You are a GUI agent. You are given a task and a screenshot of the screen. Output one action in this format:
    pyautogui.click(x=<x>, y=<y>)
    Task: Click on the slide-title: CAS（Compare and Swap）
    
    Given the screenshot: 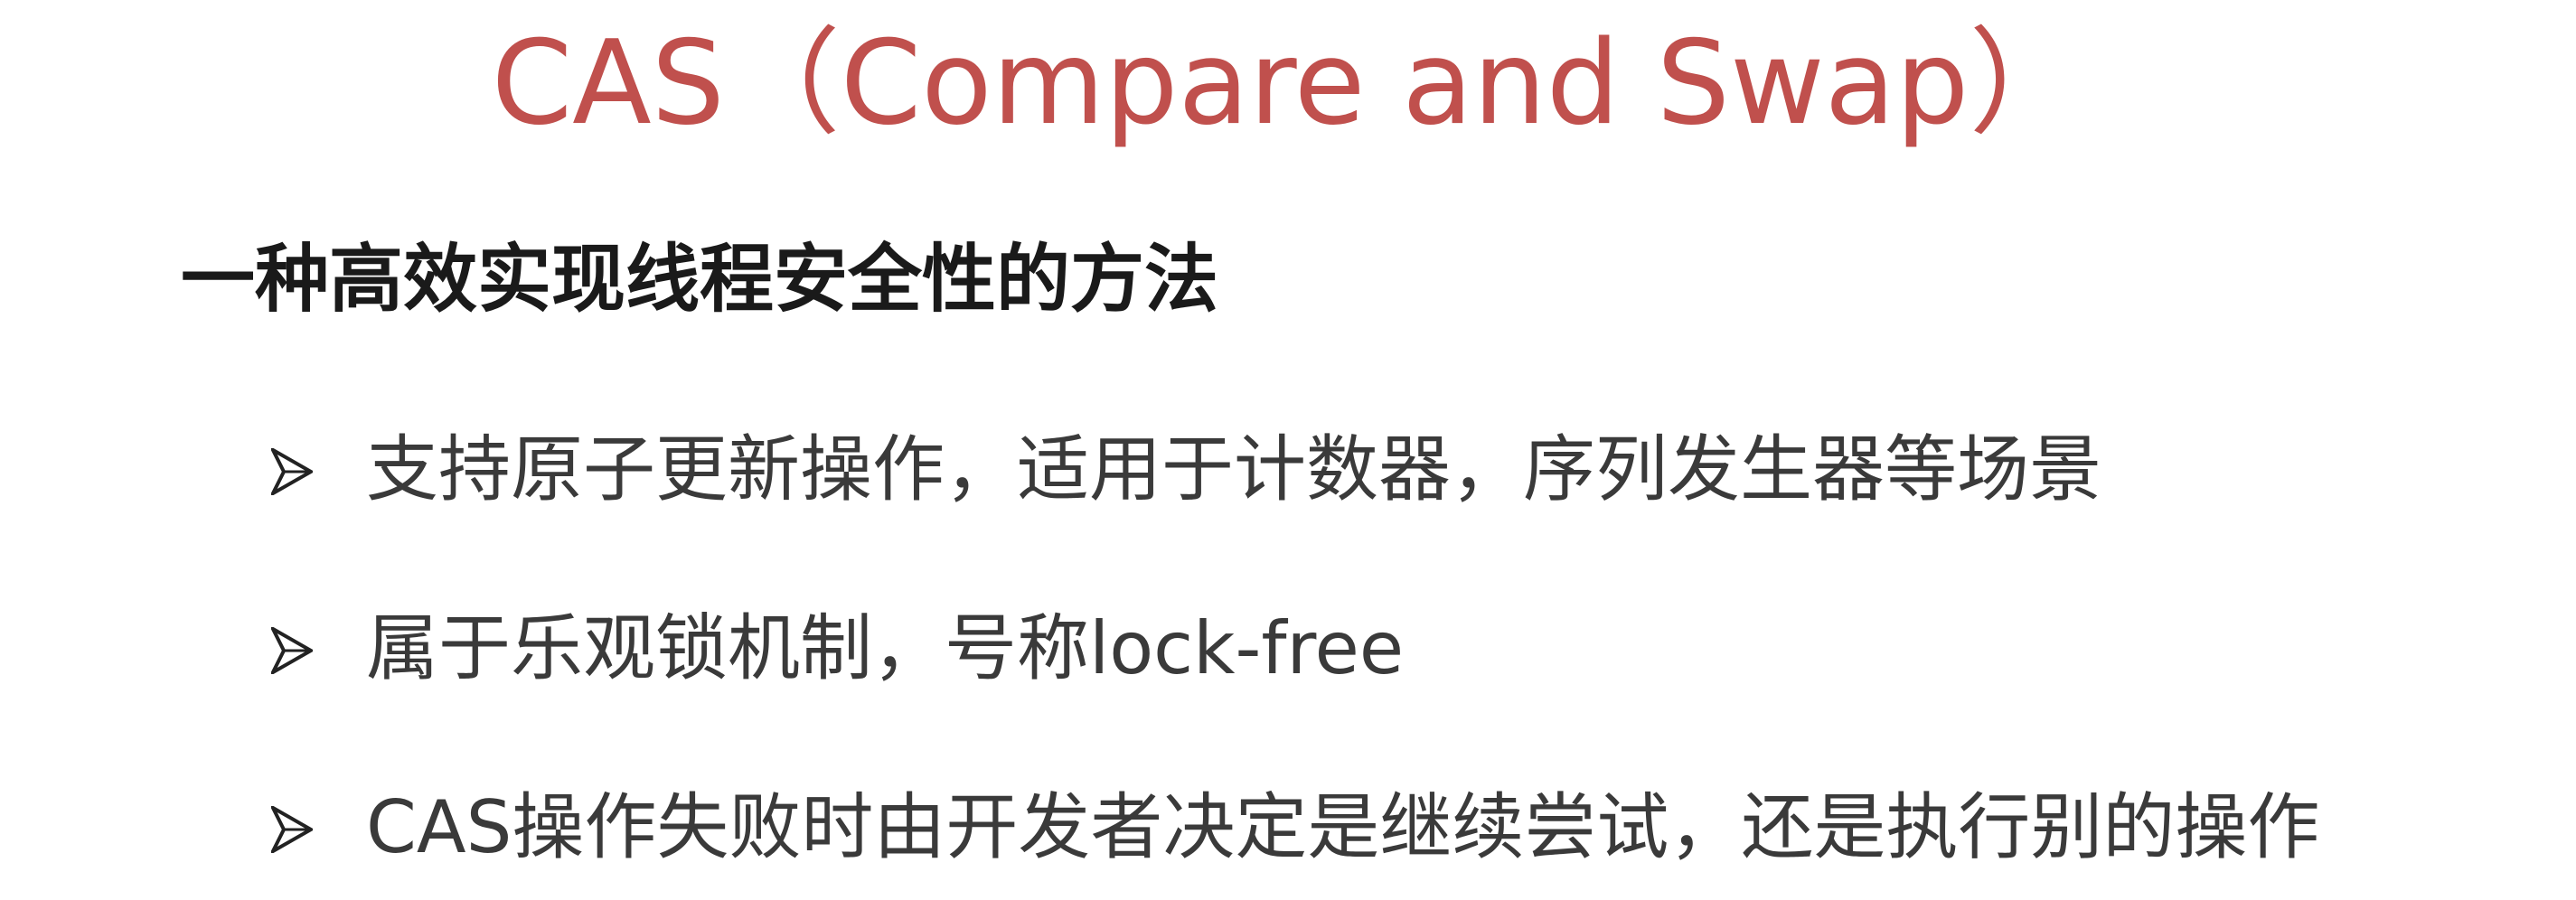 What is the action you would take?
    pyautogui.click(x=1288, y=83)
    